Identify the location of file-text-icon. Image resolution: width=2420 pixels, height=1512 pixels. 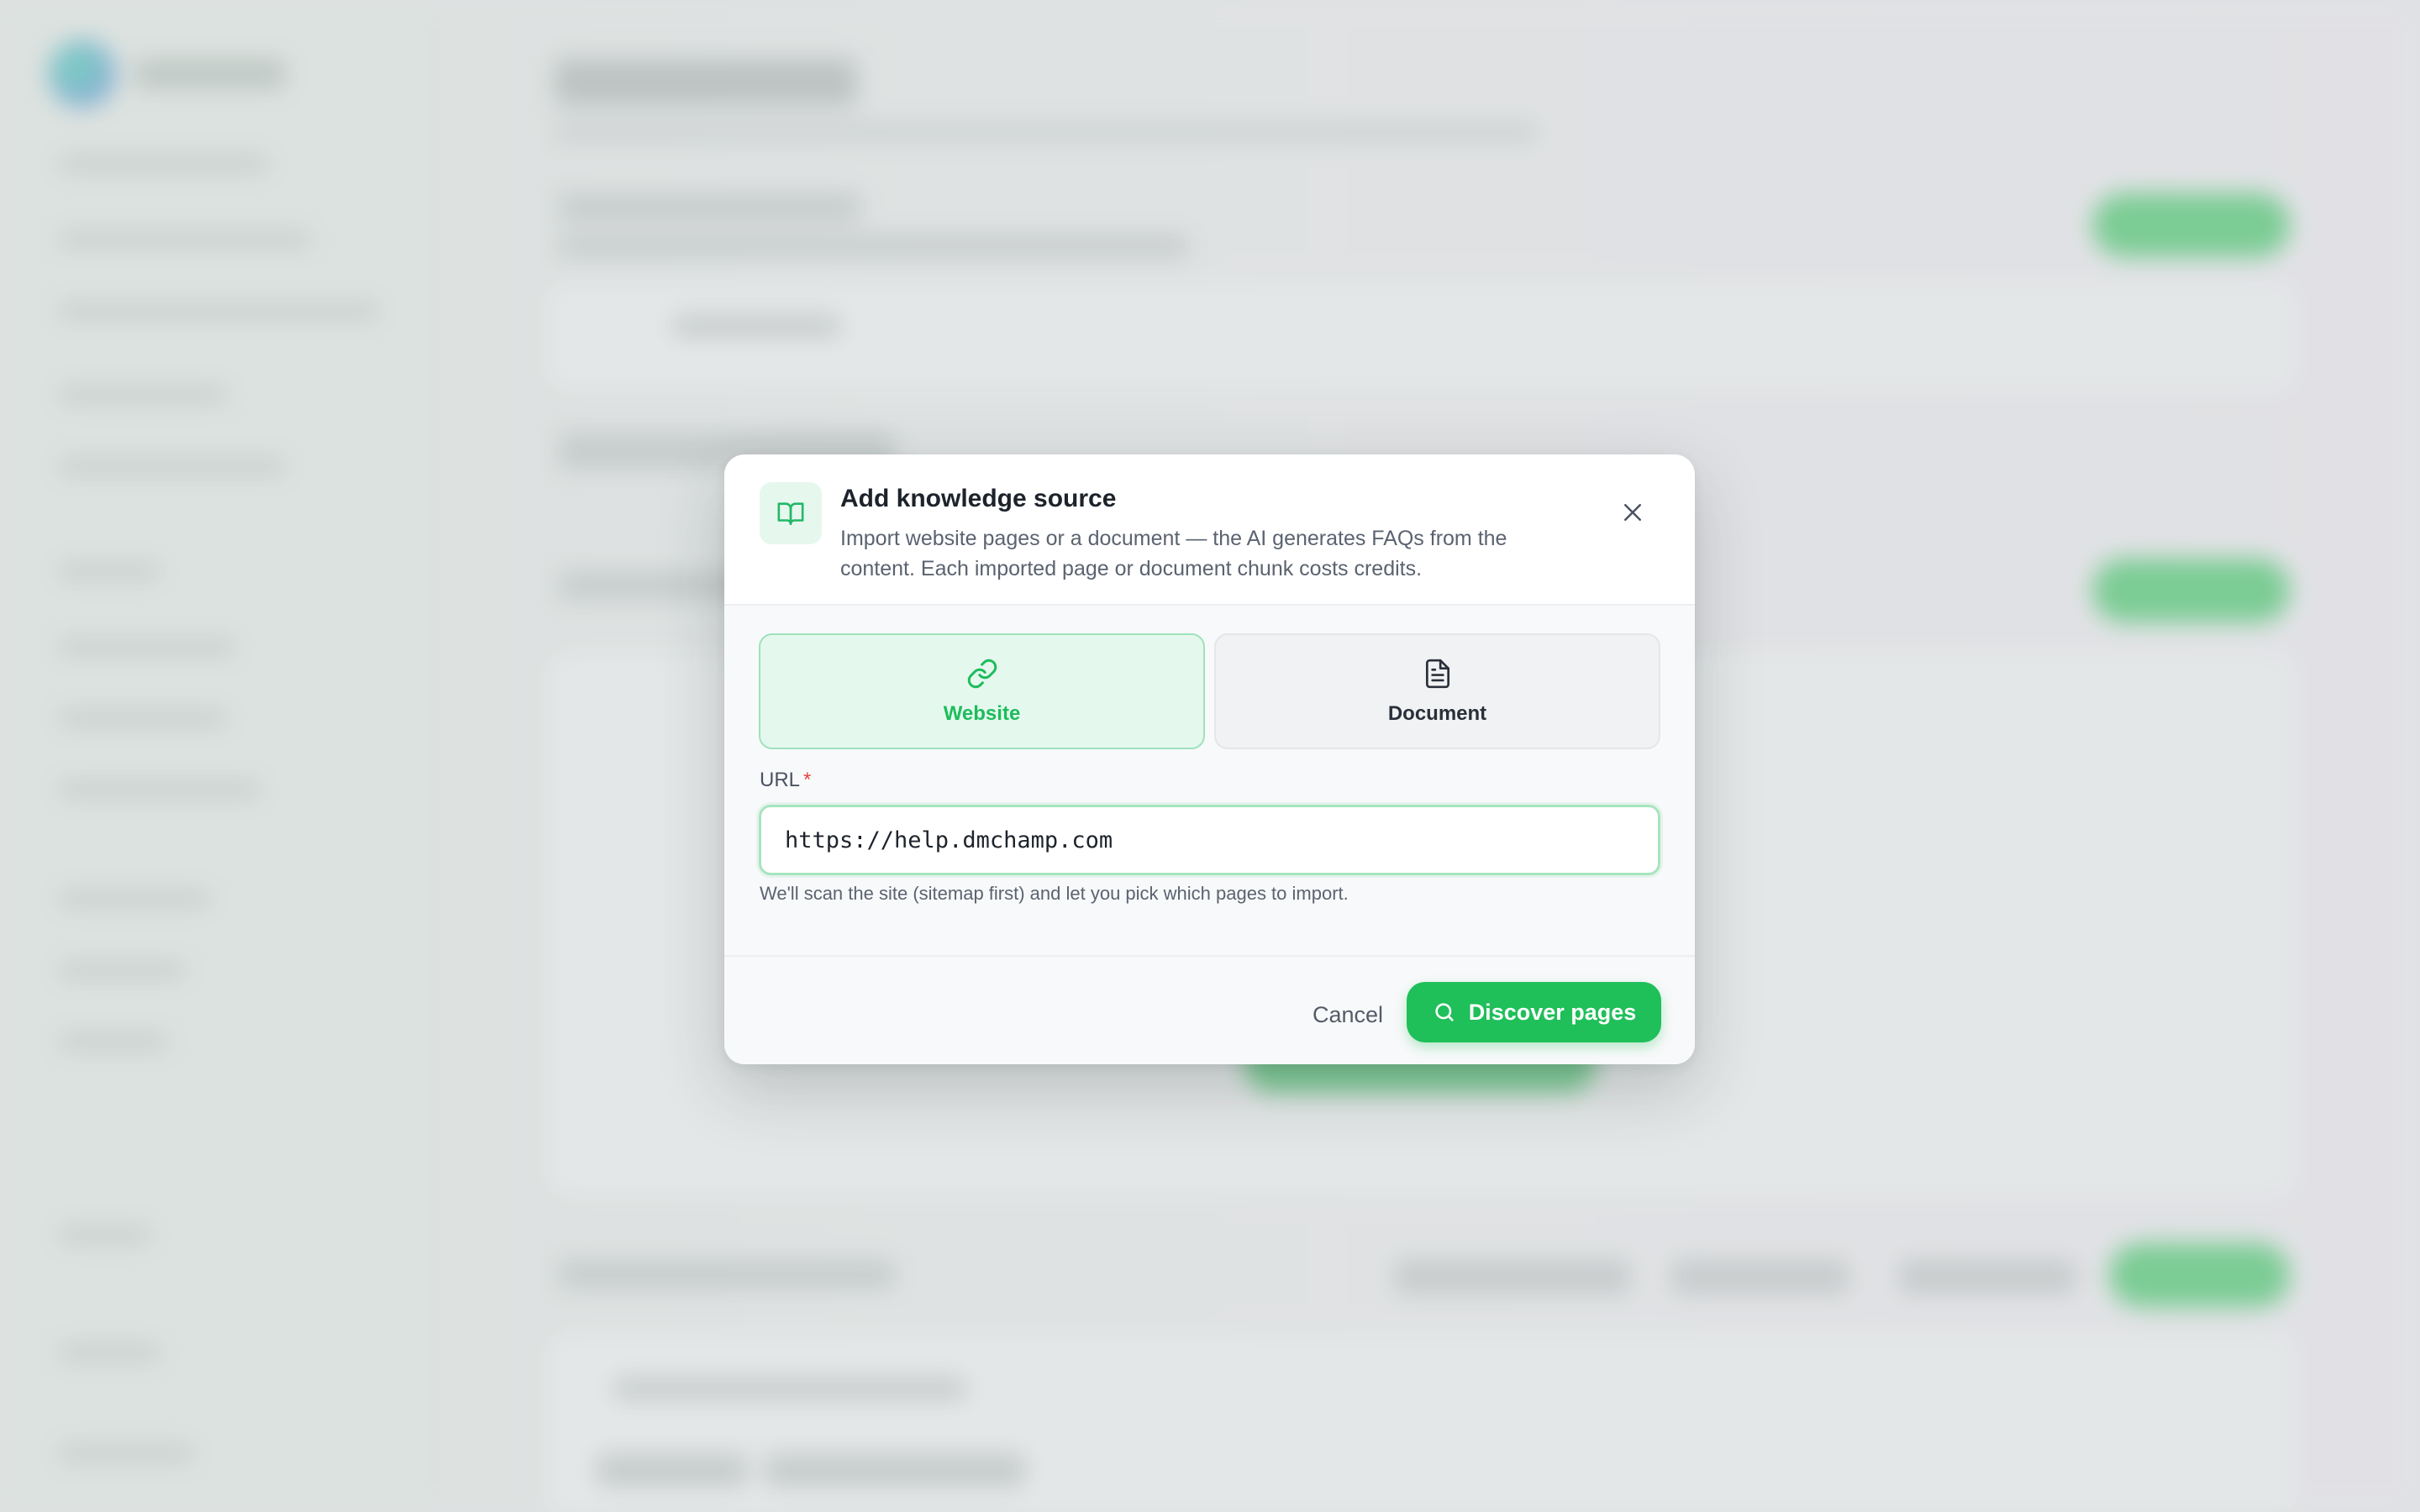
(1438, 673).